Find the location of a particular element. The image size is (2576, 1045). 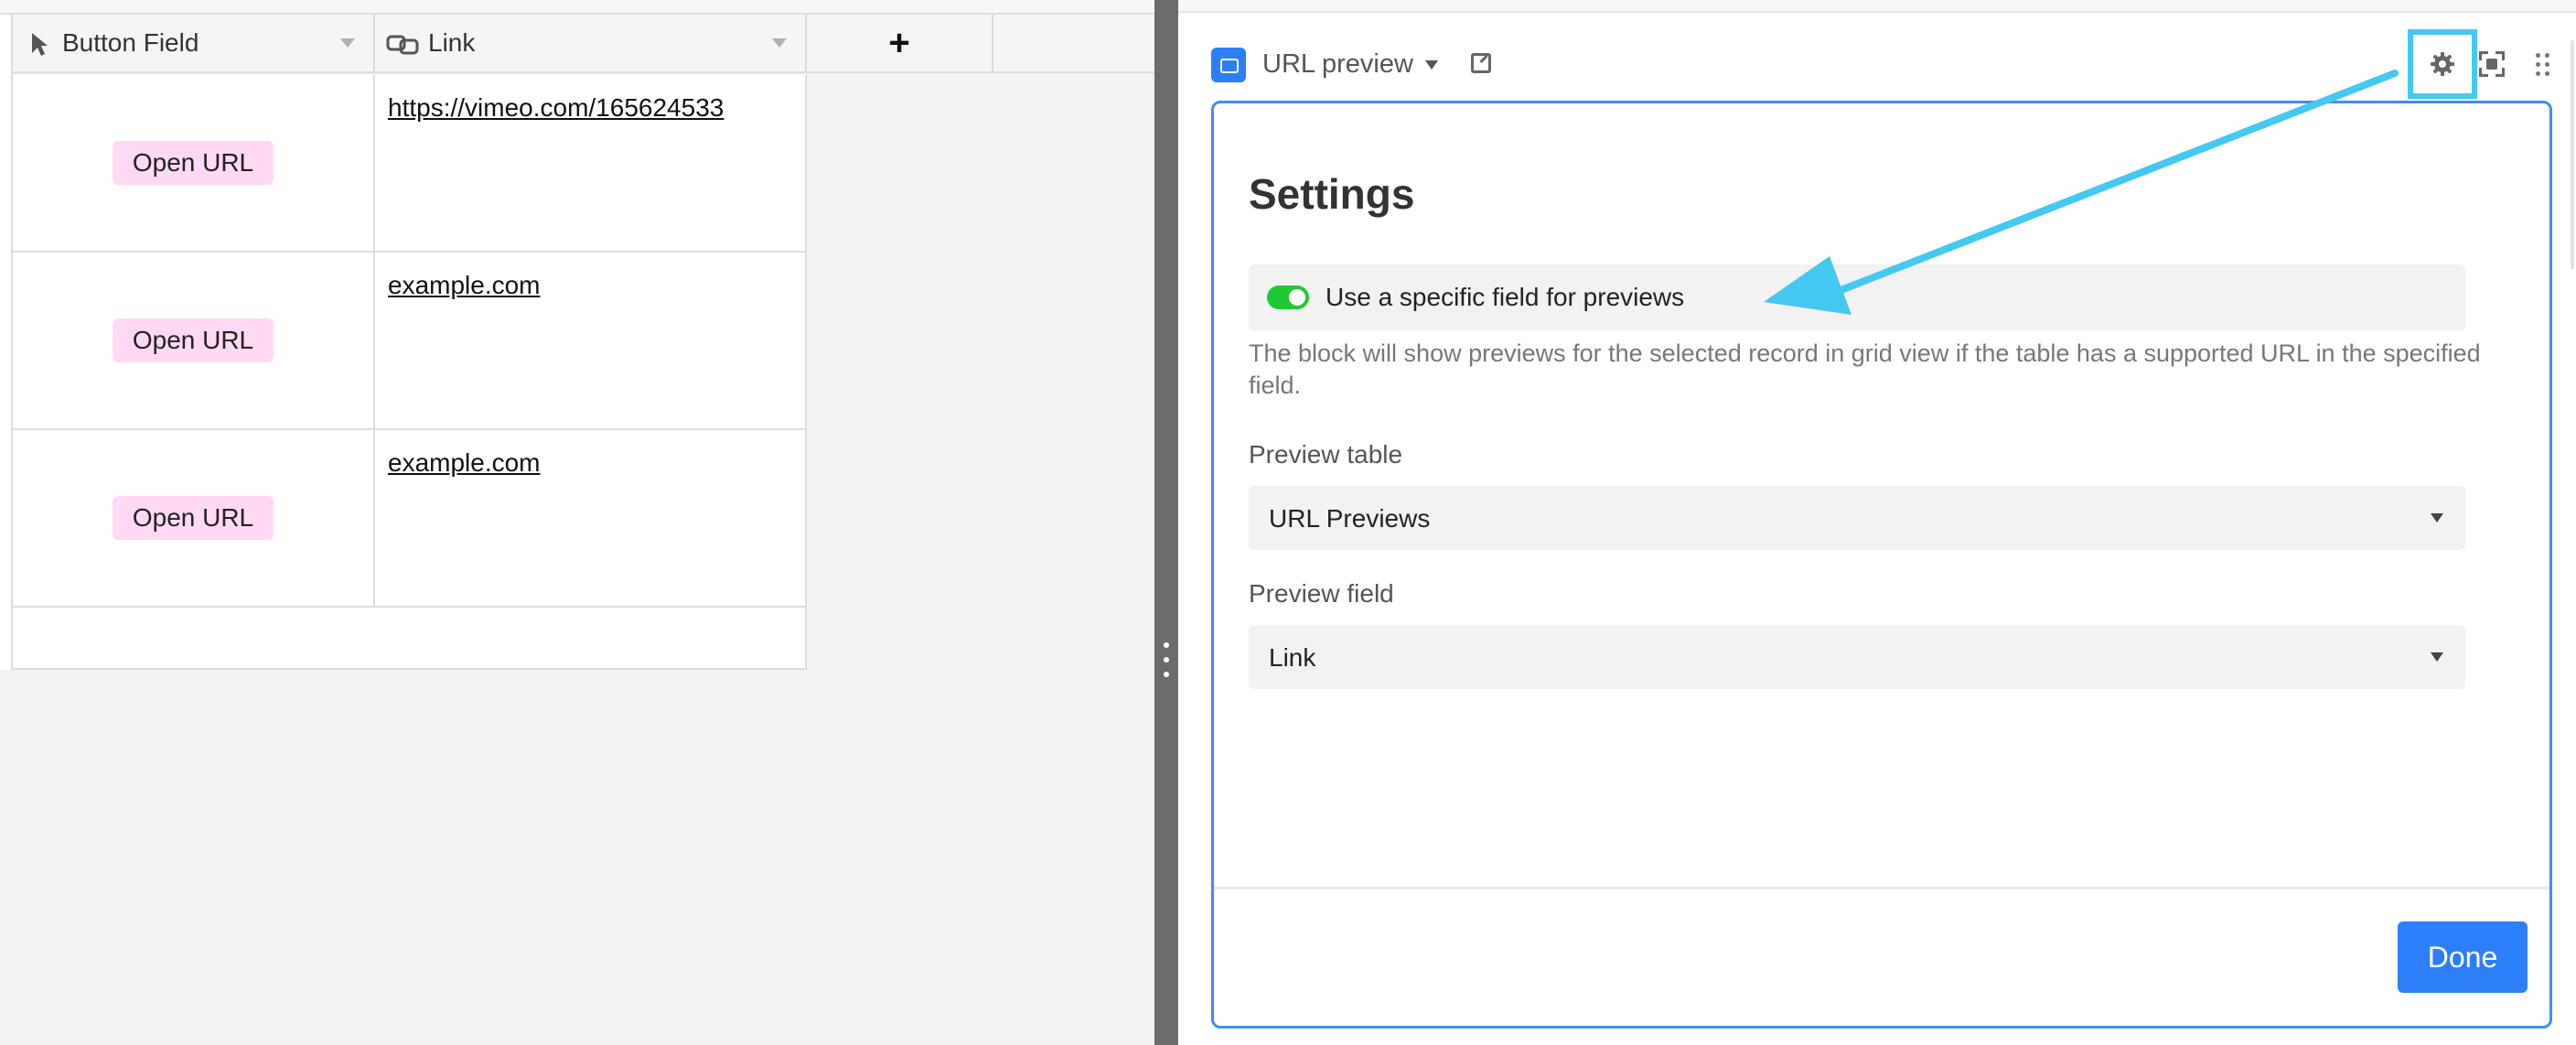

header-filler is located at coordinates (1073, 44).